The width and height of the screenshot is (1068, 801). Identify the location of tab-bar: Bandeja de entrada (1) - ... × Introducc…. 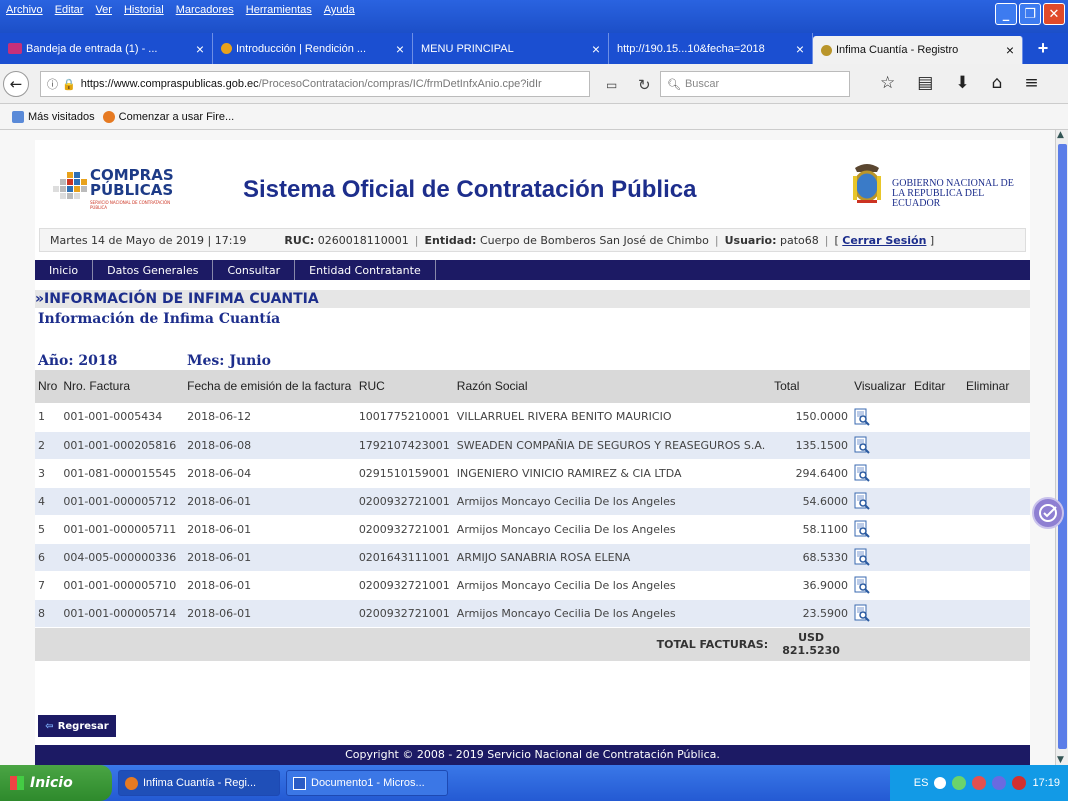
(534, 48).